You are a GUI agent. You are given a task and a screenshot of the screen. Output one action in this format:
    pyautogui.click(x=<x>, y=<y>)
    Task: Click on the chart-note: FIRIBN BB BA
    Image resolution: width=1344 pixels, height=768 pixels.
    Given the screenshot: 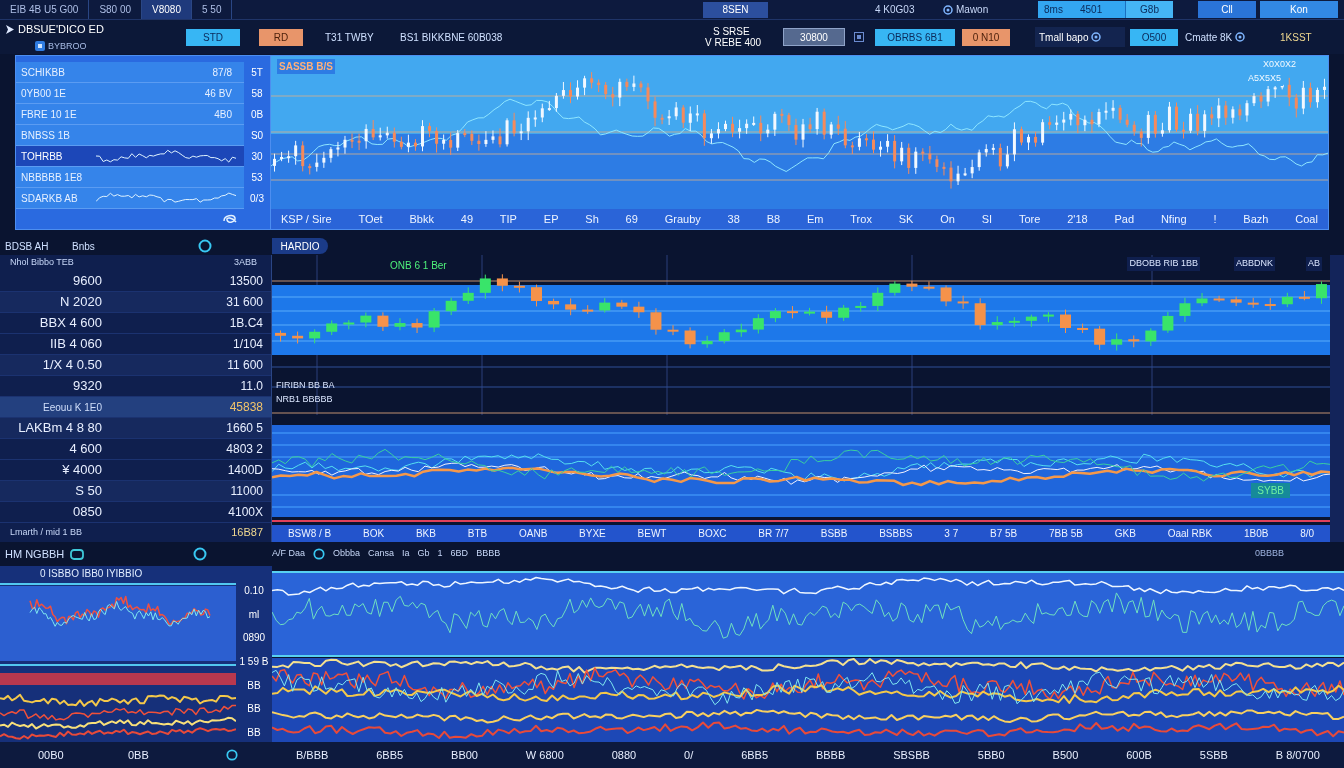 What is the action you would take?
    pyautogui.click(x=305, y=385)
    